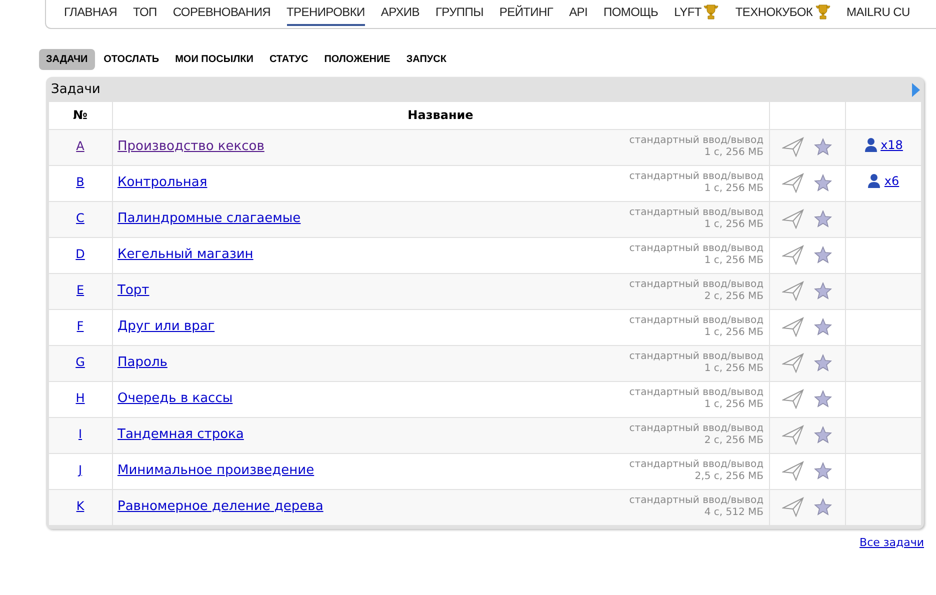 The width and height of the screenshot is (936, 595). I want to click on all-problems-link: Все задачи, so click(892, 542).